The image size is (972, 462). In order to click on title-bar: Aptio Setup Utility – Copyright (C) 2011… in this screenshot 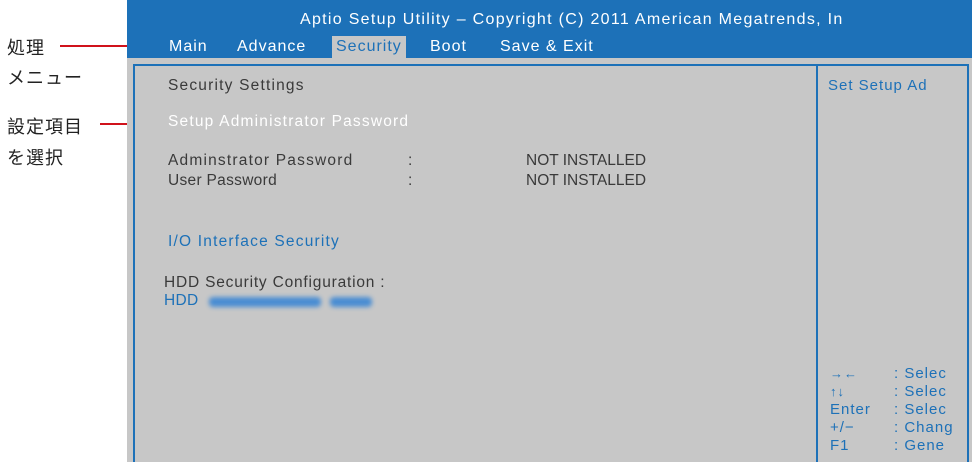, I will do `click(549, 18)`.